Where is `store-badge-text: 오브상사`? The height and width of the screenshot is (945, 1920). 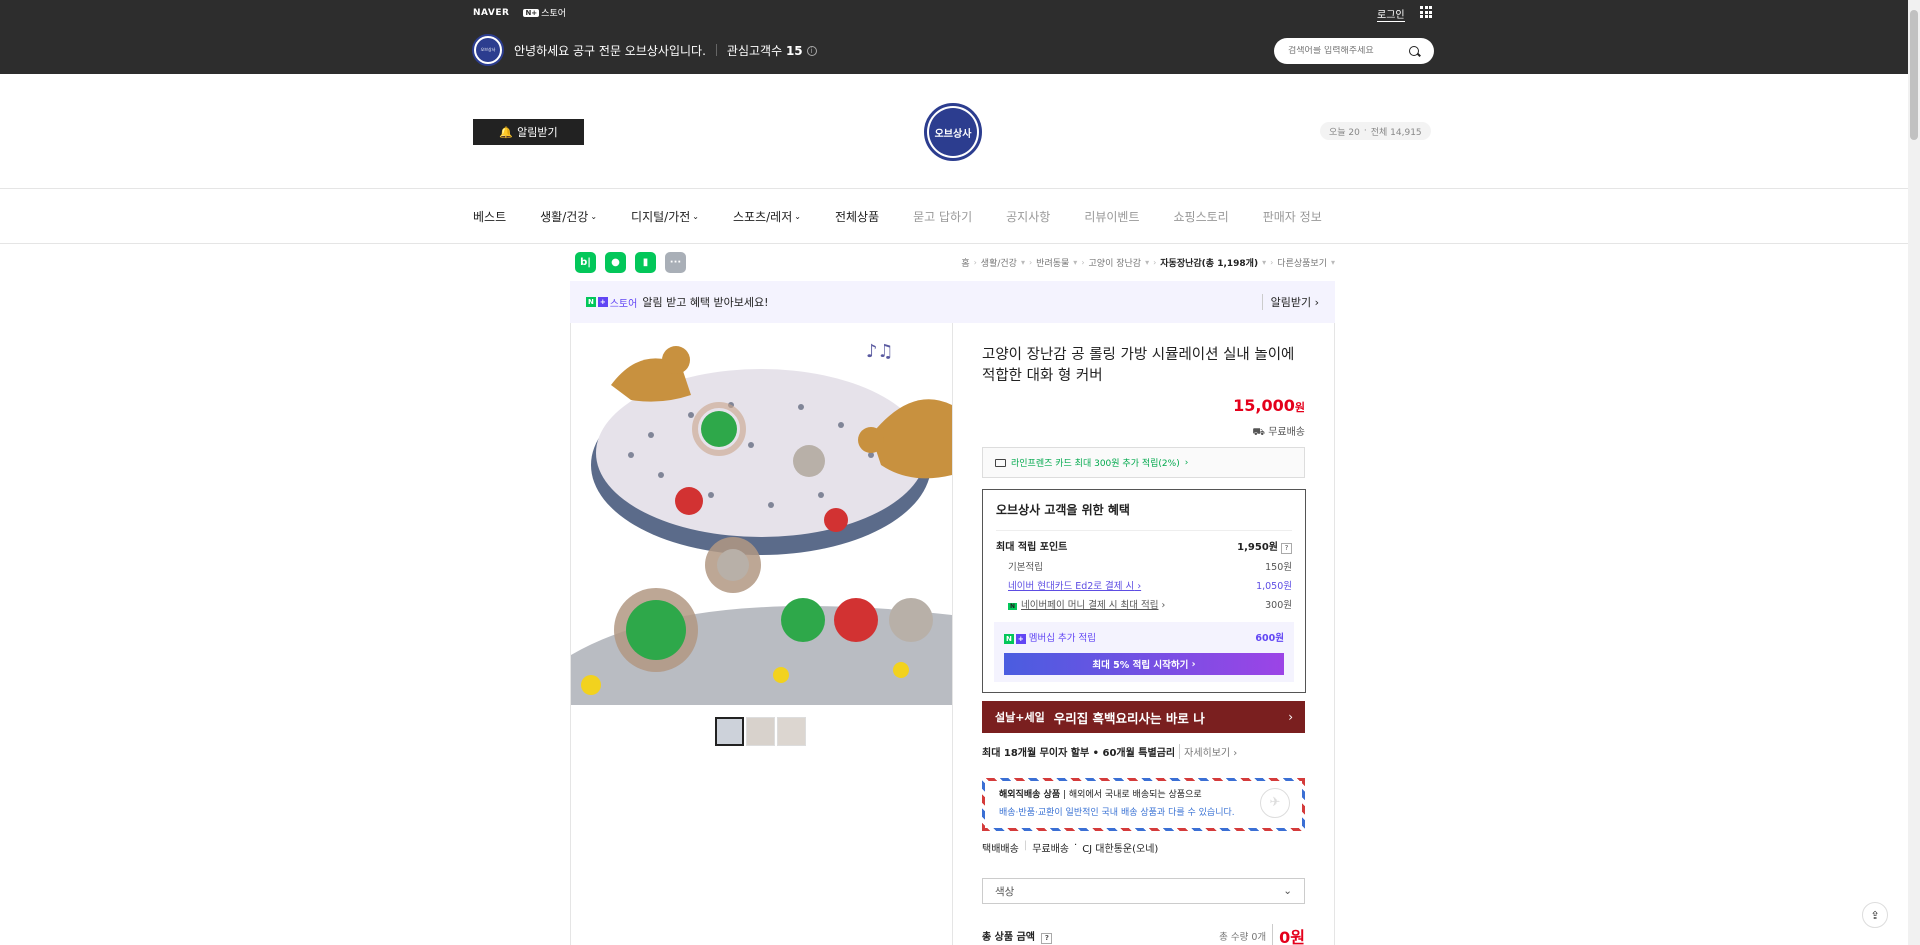 store-badge-text: 오브상사 is located at coordinates (488, 50).